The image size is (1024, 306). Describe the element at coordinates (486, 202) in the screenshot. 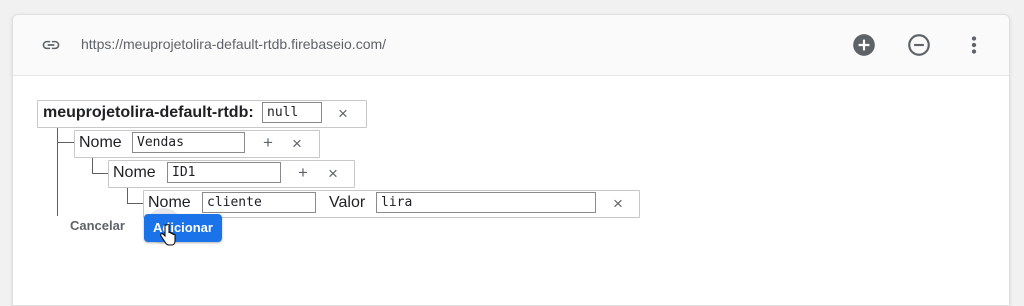

I see `value-input: lira` at that location.